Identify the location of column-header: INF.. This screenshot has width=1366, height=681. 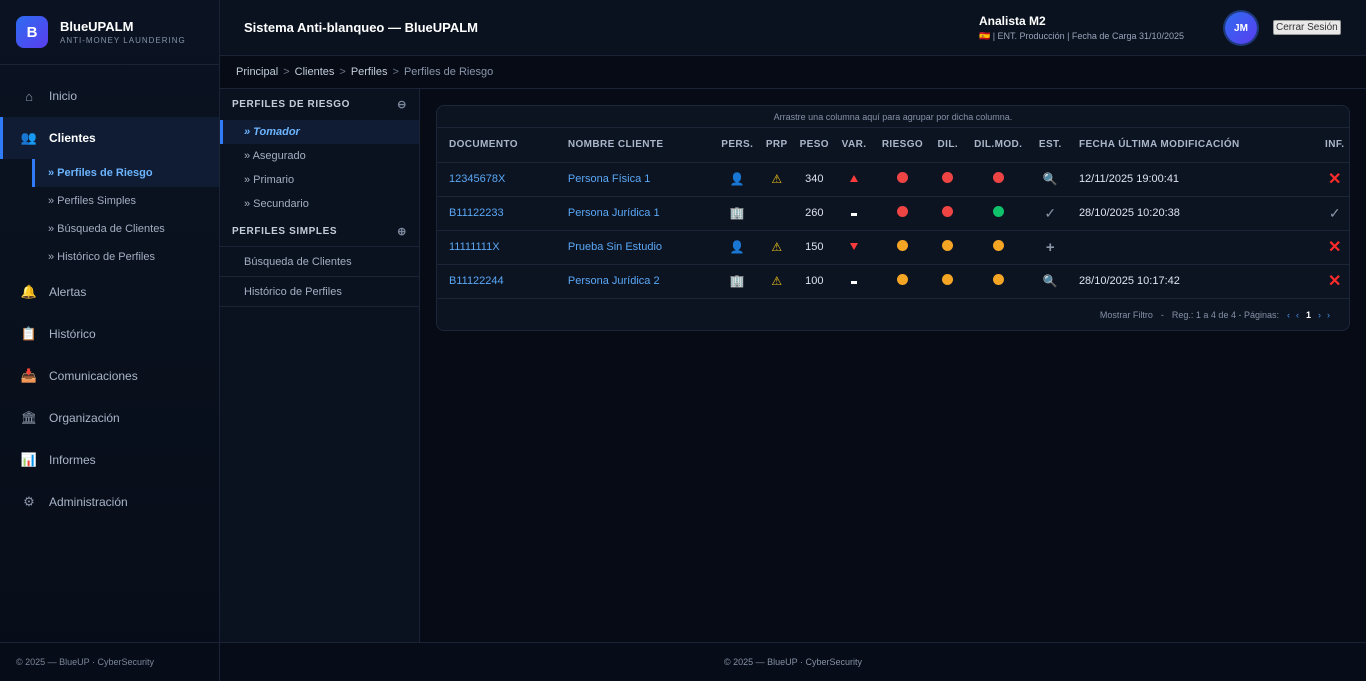
(1334, 145).